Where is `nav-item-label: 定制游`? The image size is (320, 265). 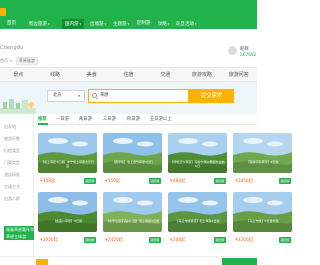
nav-item-label: 定制游 is located at coordinates (143, 23).